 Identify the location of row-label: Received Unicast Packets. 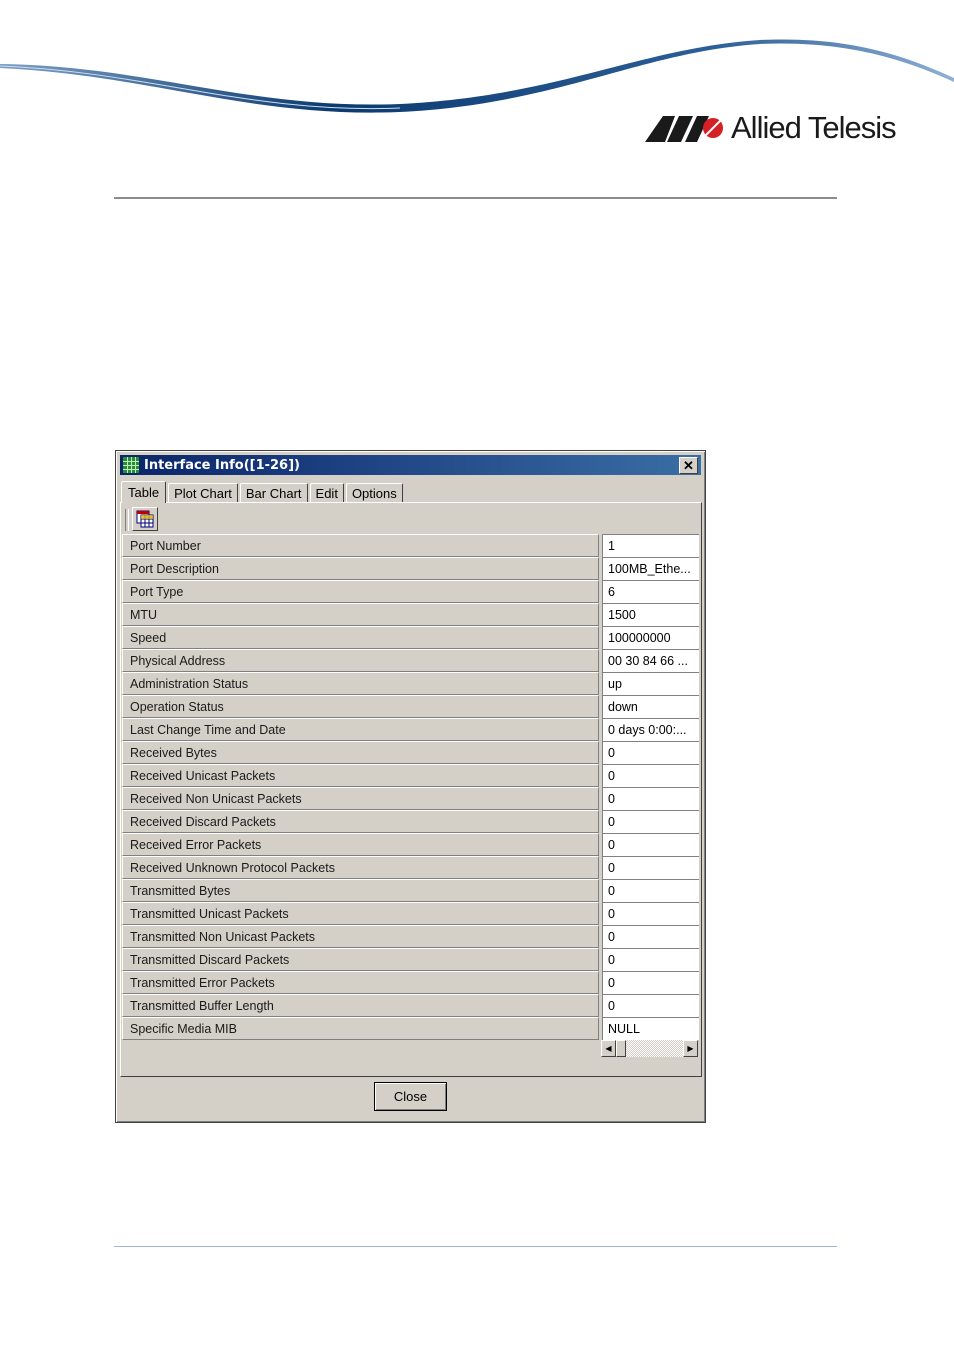
(360, 775).